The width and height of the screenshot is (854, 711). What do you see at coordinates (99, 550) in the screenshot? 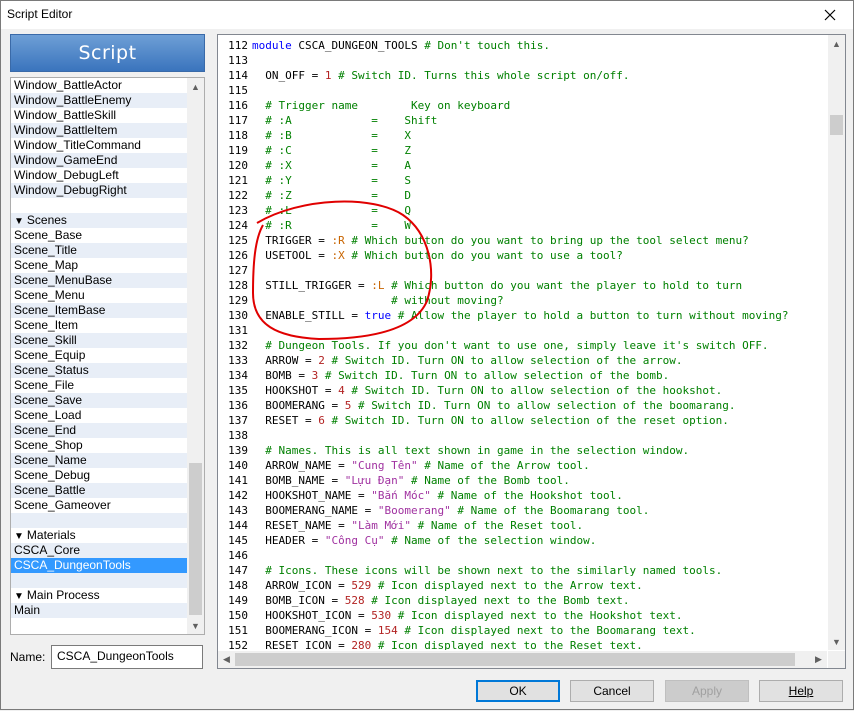
I see `list-item: CSCA_Core` at bounding box center [99, 550].